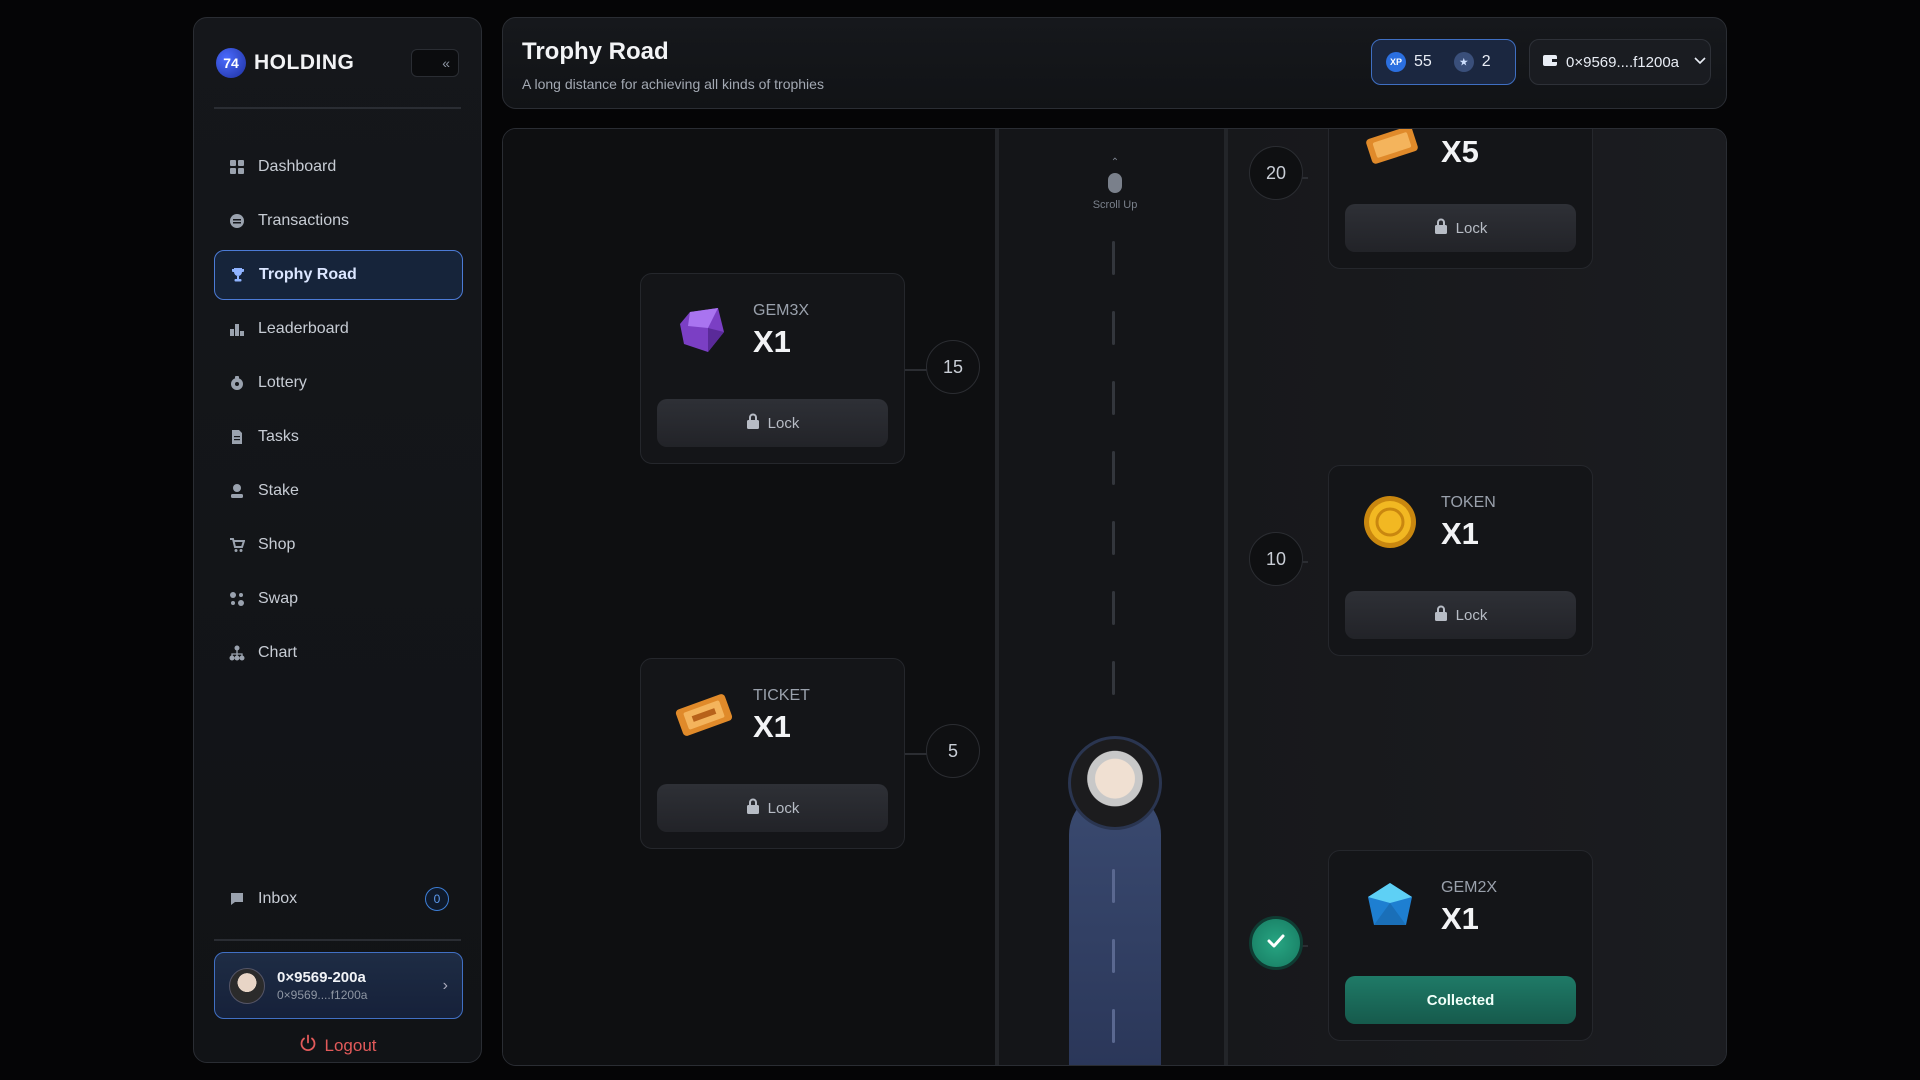 Image resolution: width=1920 pixels, height=1080 pixels. What do you see at coordinates (1463, 62) in the screenshot?
I see `star-icon: ★` at bounding box center [1463, 62].